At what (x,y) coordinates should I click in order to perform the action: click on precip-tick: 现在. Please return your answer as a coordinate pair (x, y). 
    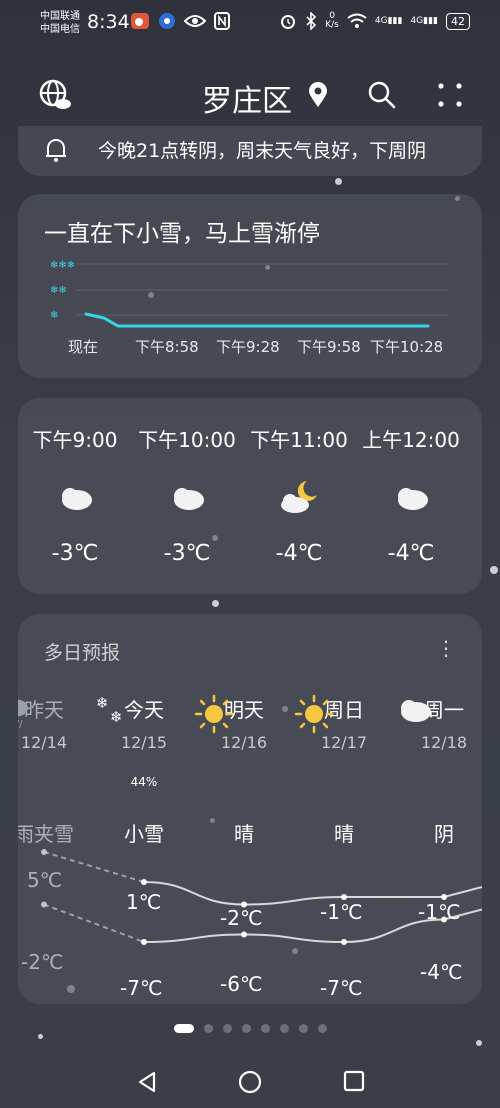
    Looking at the image, I should click on (83, 347).